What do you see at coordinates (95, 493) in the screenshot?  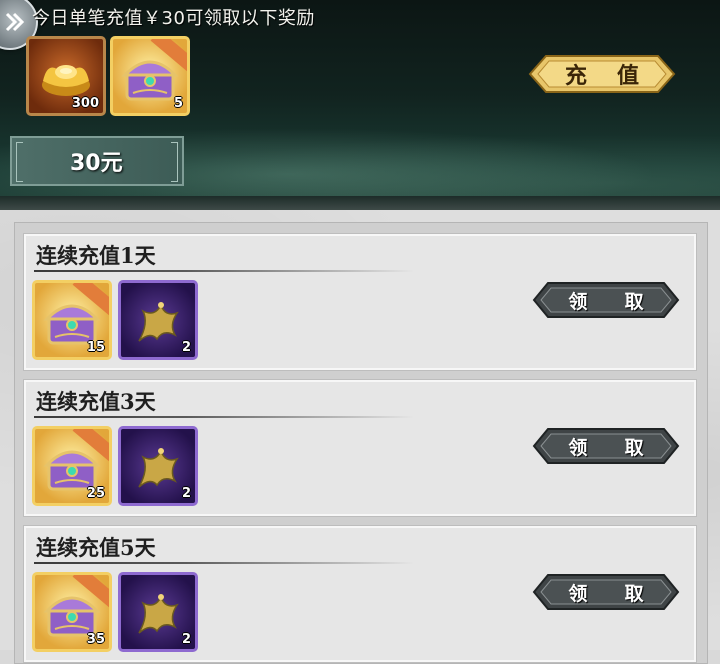 I see `item-qty: 25` at bounding box center [95, 493].